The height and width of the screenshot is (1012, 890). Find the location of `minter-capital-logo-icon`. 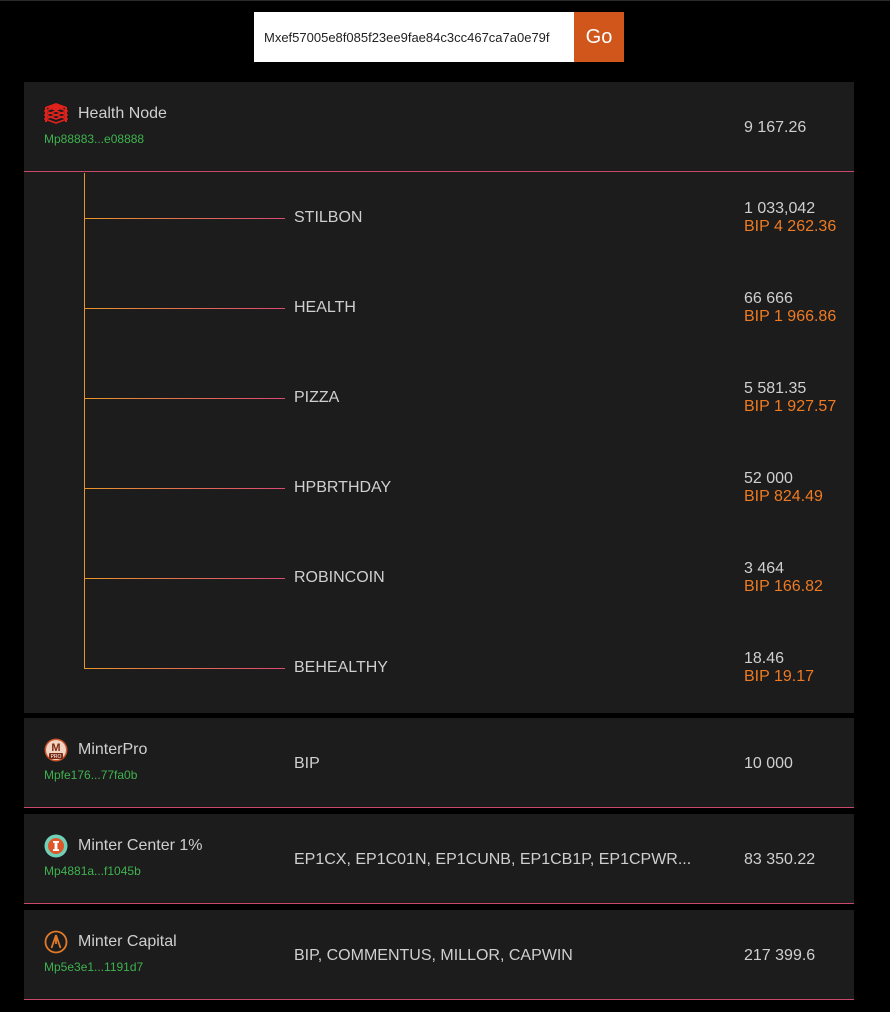

minter-capital-logo-icon is located at coordinates (56, 942).